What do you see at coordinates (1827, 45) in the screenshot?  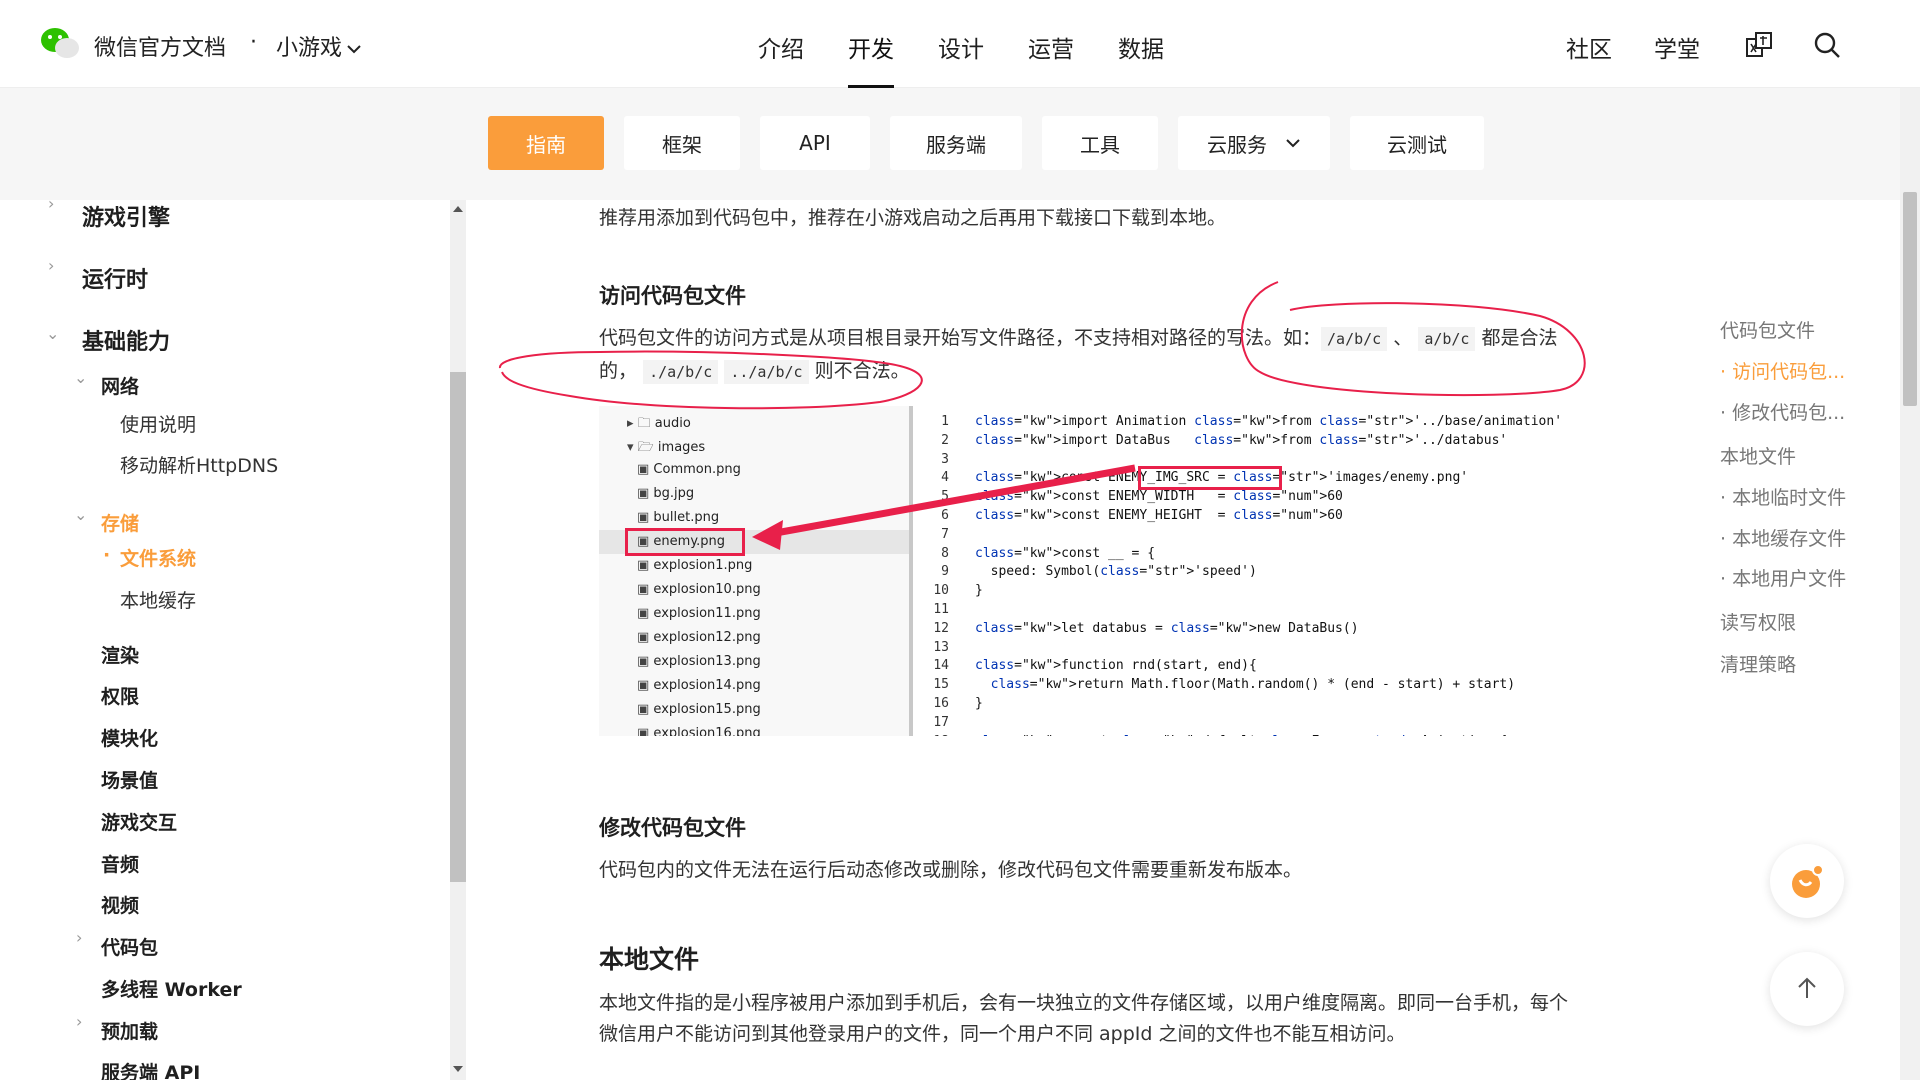 I see `search-icon` at bounding box center [1827, 45].